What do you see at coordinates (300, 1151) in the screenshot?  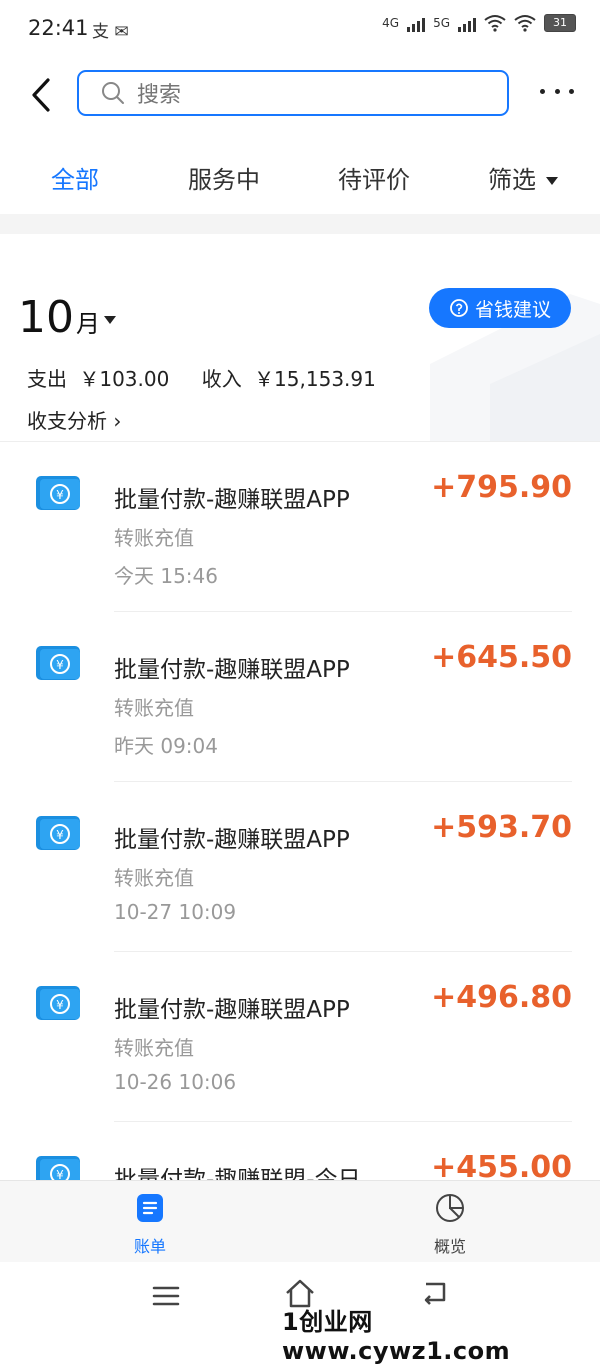 I see `transaction-row: ¥ 批量付款-趣赚联盟-今日… +455.00` at bounding box center [300, 1151].